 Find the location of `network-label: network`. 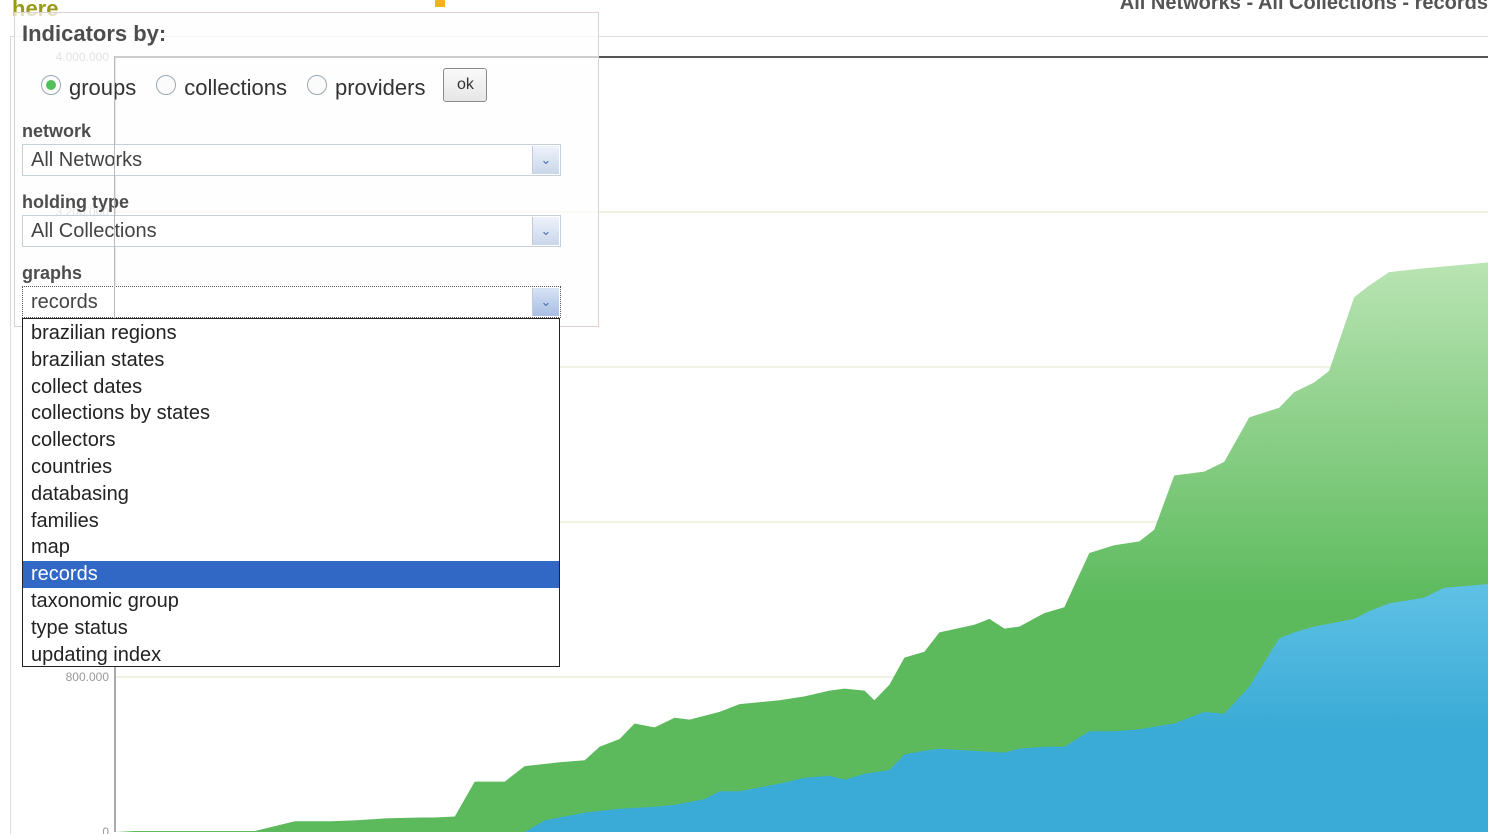

network-label: network is located at coordinates (57, 131).